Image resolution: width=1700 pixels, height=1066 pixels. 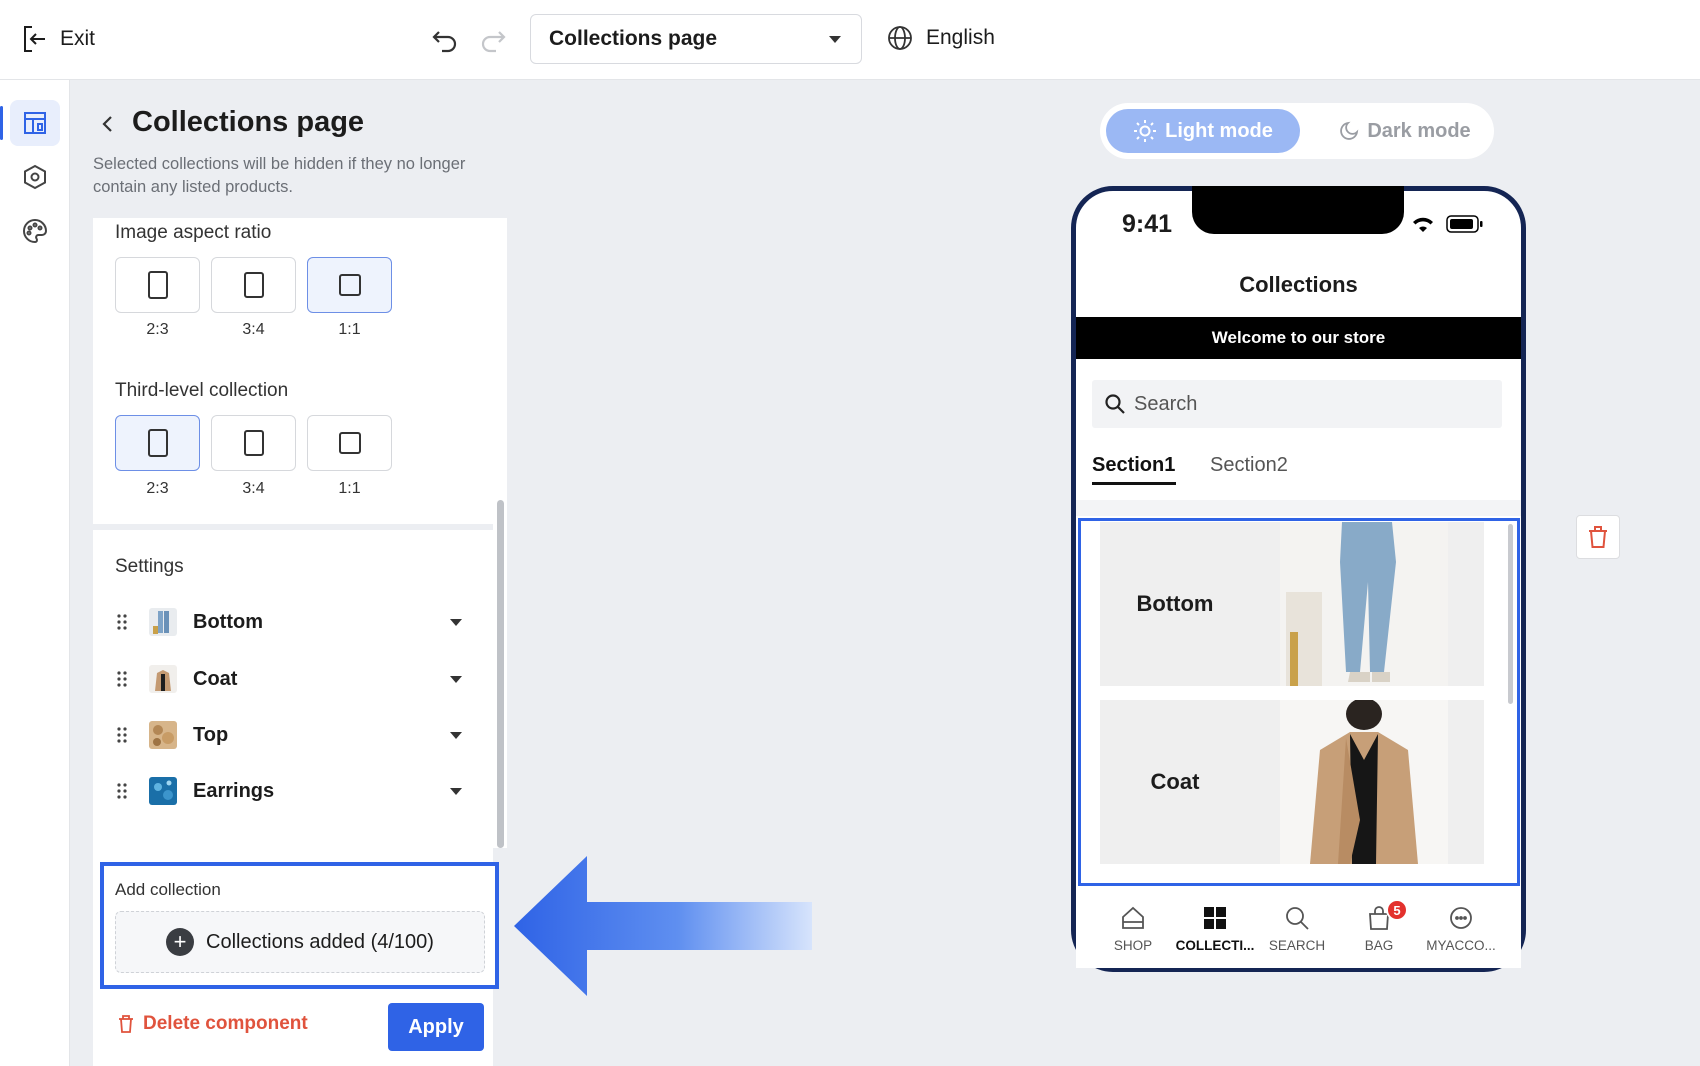 I want to click on tab-section1: Section1, so click(x=1133, y=465).